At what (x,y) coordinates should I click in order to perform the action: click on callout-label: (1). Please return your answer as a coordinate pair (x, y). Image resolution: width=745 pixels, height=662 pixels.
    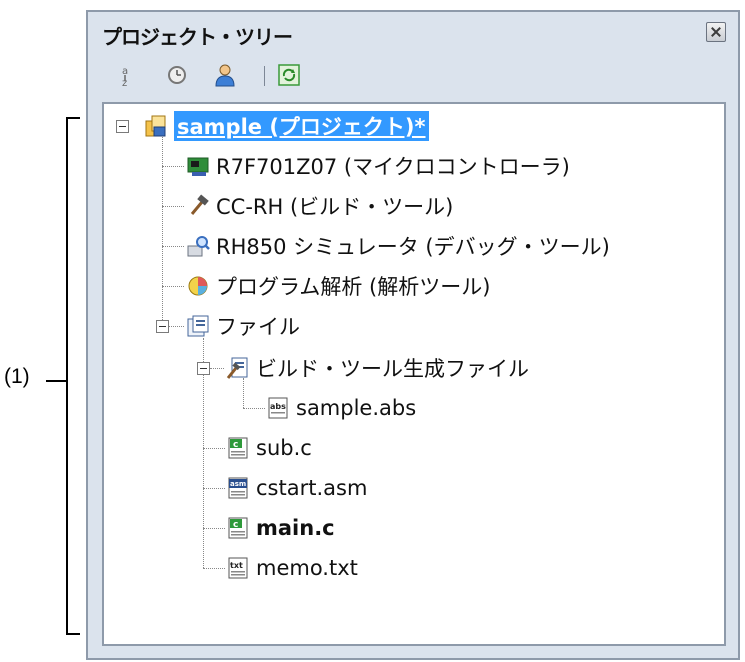
    Looking at the image, I should click on (17, 376).